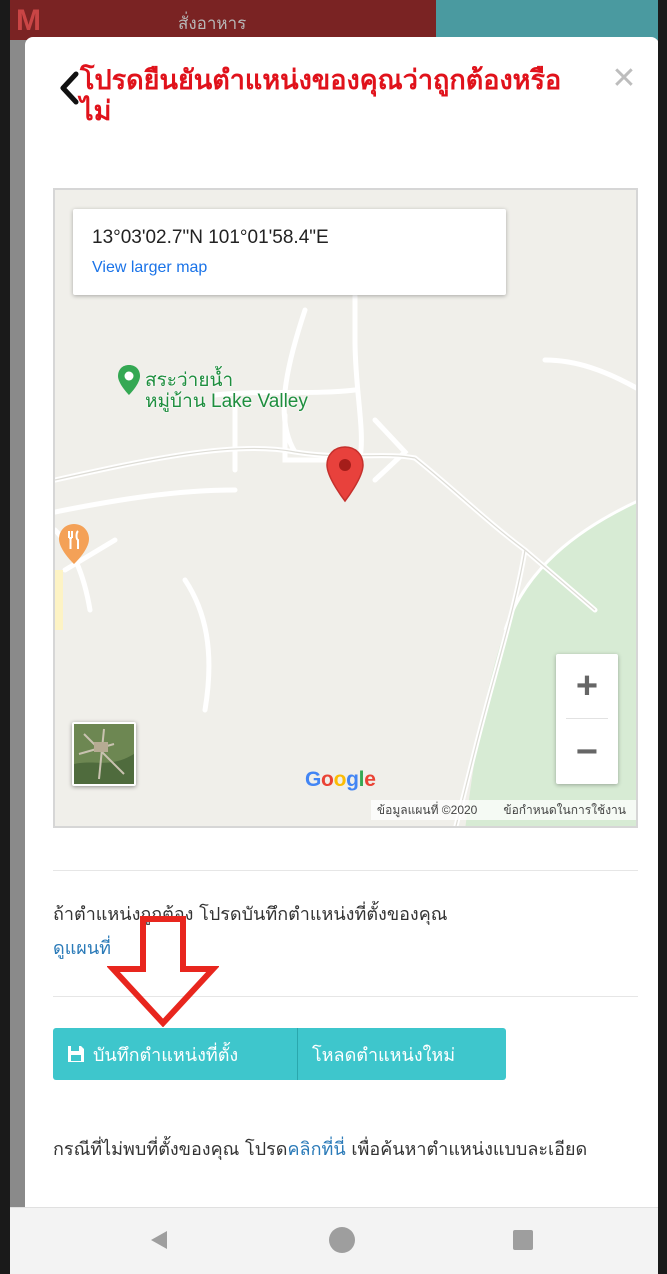  I want to click on poi-label-line1: สระว่ายน้ำ, so click(189, 380).